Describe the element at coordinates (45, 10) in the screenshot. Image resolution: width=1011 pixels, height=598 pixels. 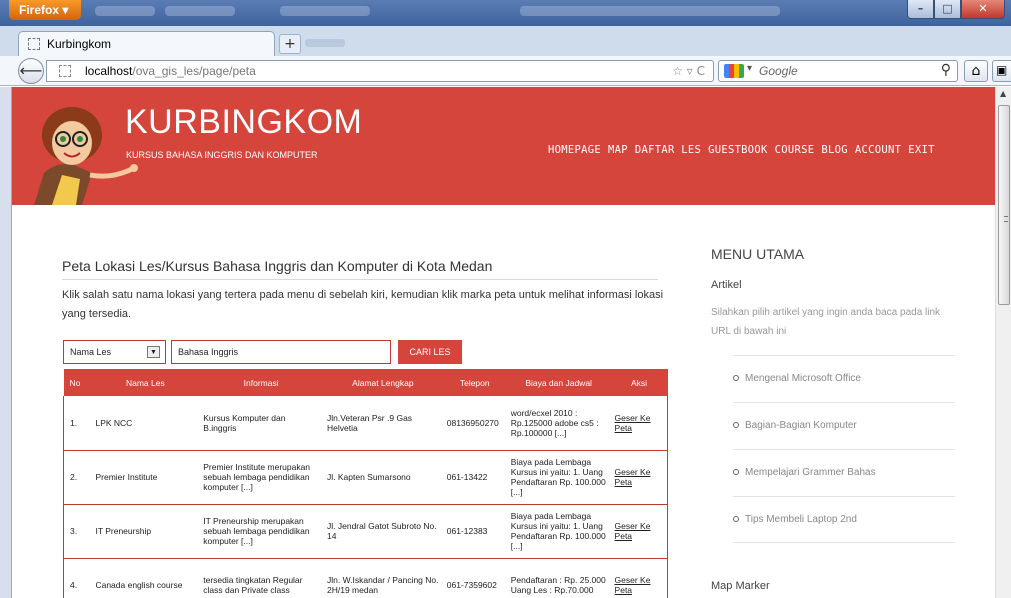
I see `firefox-menu-button: Firefox ▾` at that location.